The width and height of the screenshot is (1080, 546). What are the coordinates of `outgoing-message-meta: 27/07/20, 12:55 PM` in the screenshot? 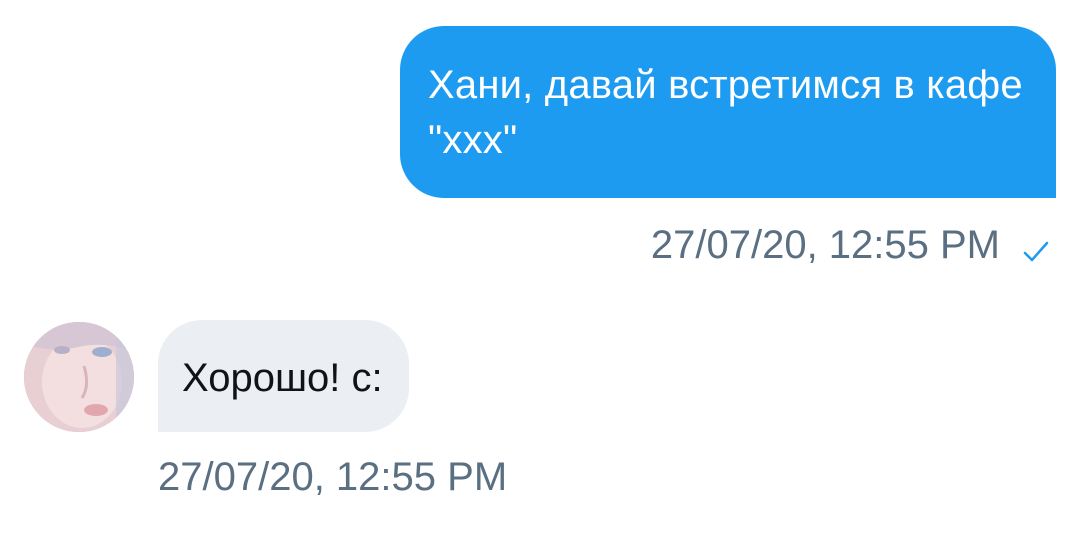 It's located at (850, 245).